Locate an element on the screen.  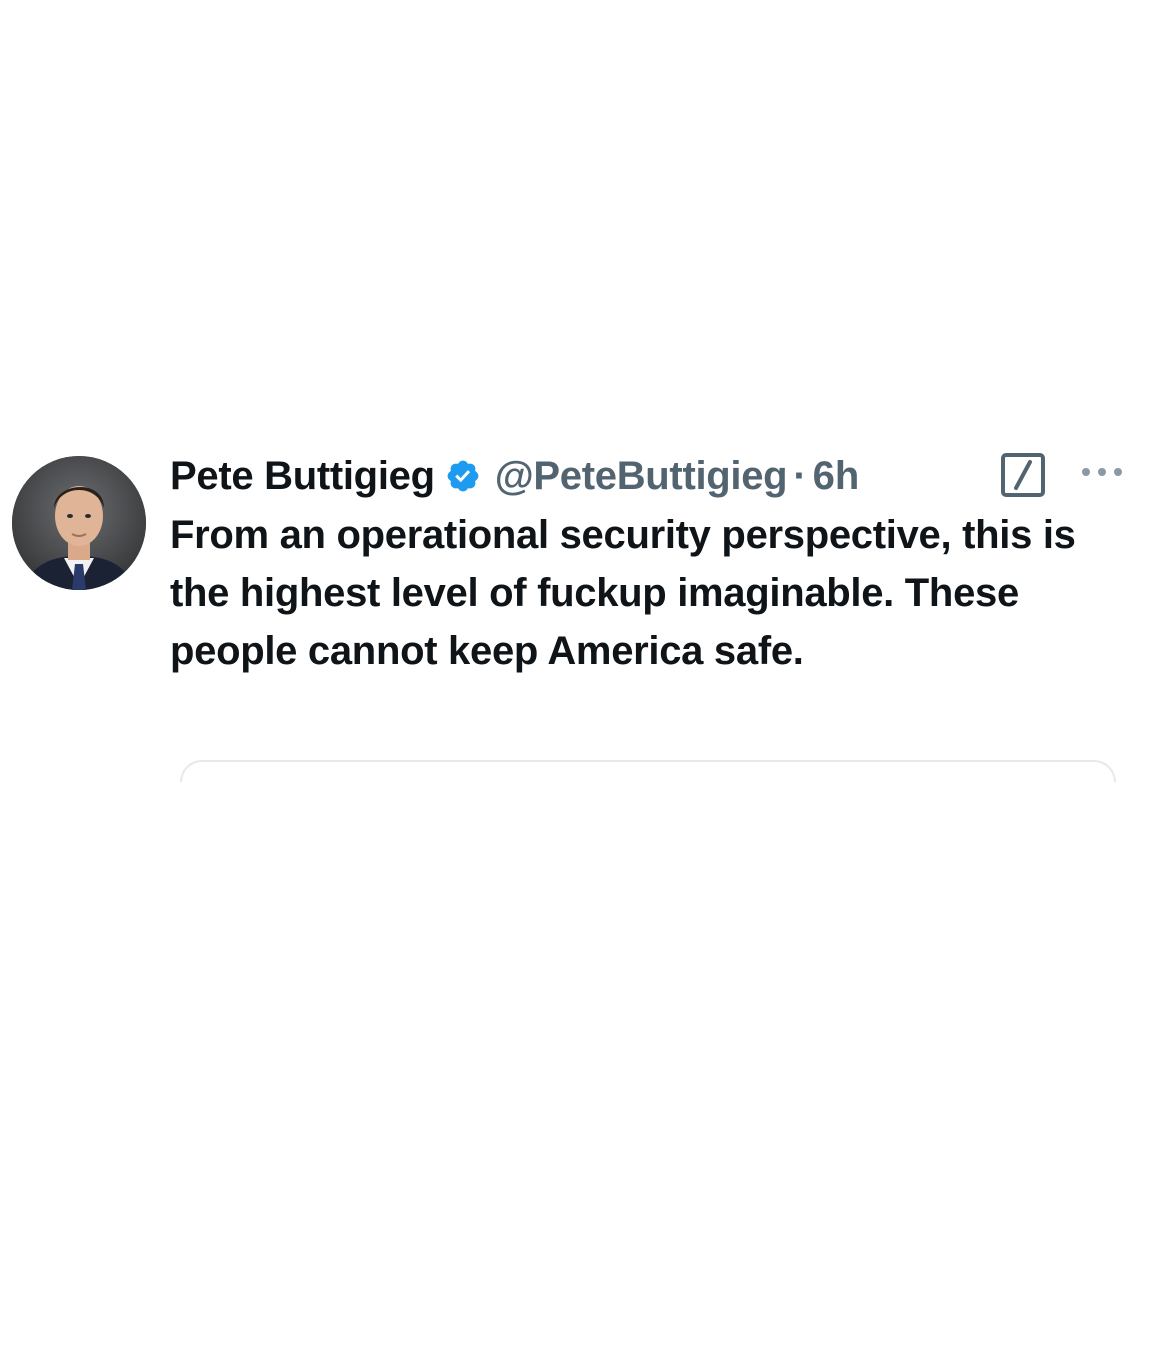
avatar is located at coordinates (79, 523).